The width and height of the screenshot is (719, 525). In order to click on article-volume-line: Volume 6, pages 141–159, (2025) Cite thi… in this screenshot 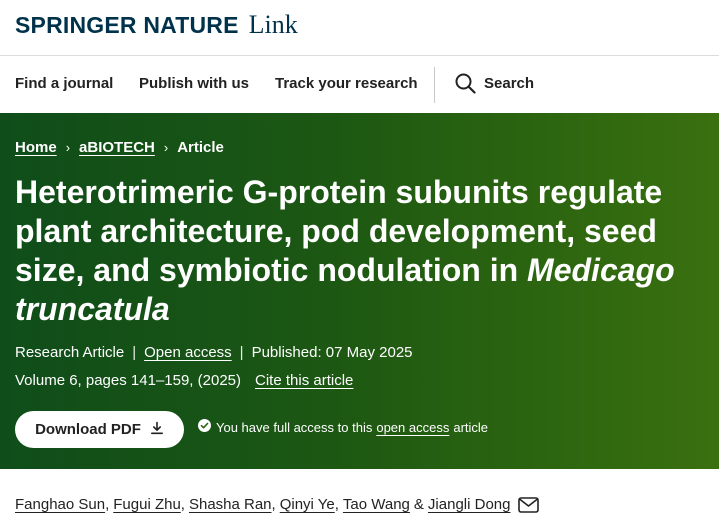, I will do `click(184, 380)`.